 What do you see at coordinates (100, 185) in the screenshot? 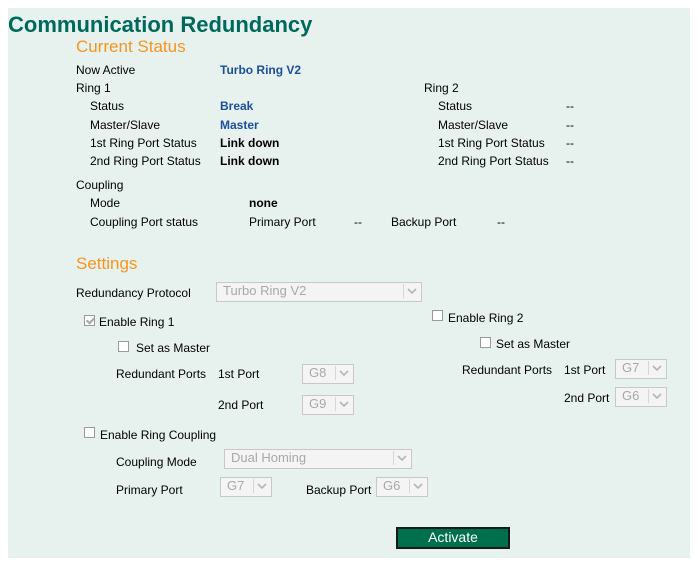
I see `coupling-status-heading: Coupling` at bounding box center [100, 185].